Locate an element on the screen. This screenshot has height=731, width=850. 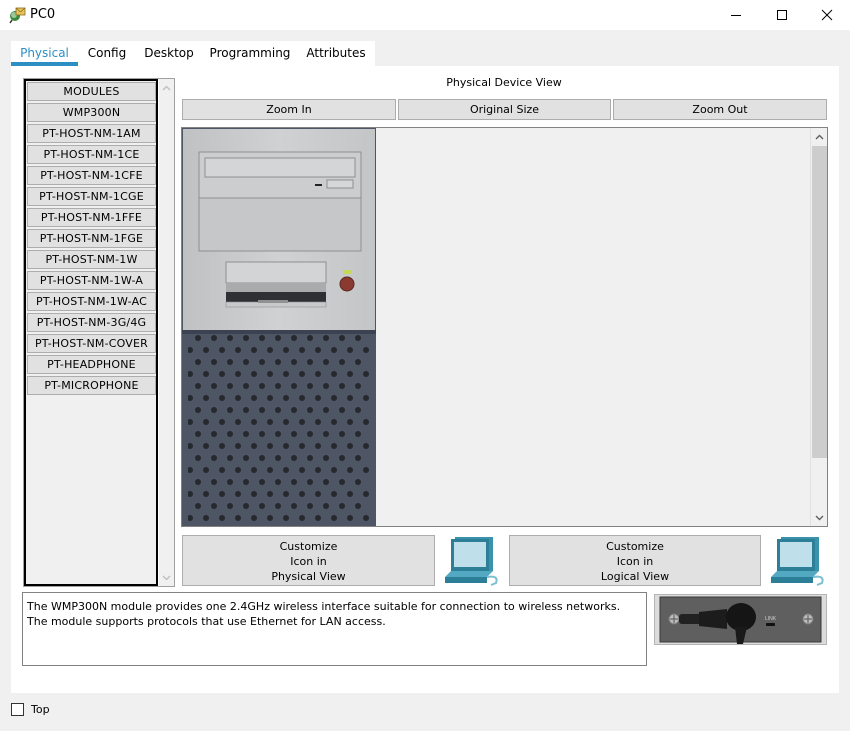
pc-logical-icon is located at coordinates (797, 561).